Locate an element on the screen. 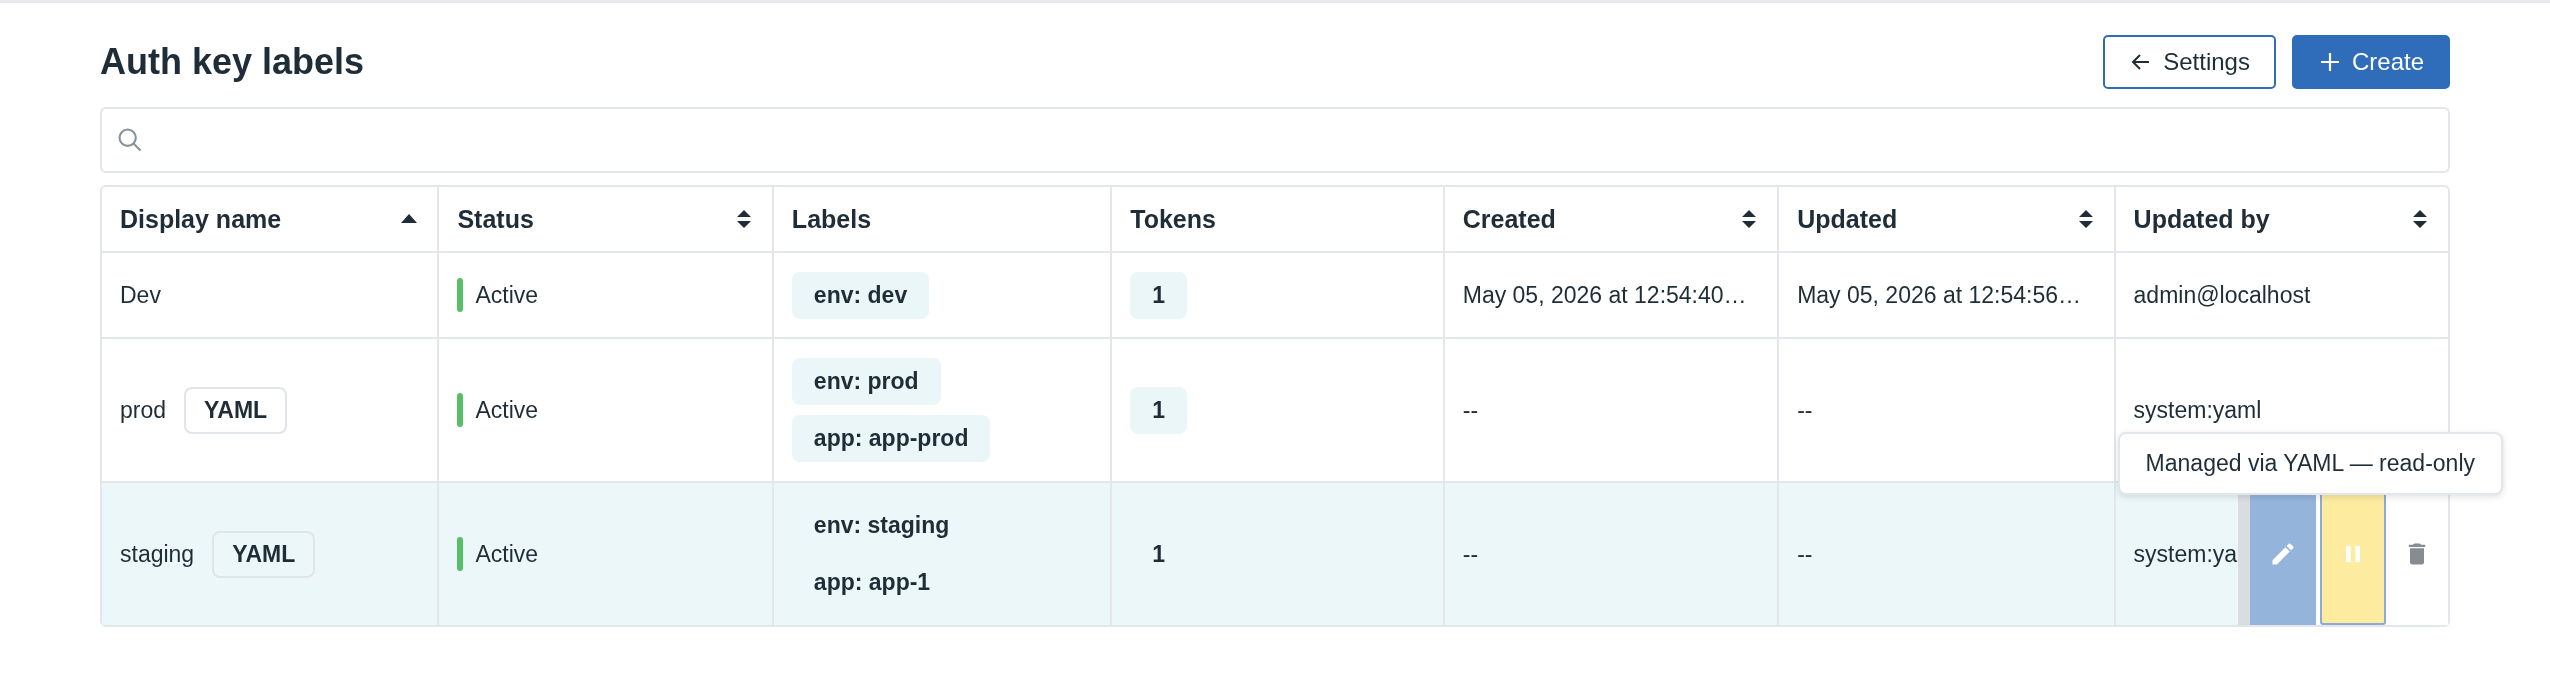  settings-button: Settings is located at coordinates (2189, 62).